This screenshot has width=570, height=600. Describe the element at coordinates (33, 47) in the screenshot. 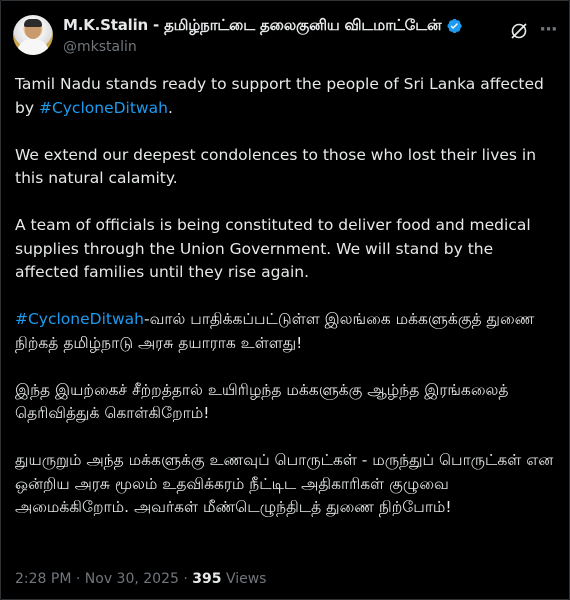

I see `avatar-shirt` at that location.